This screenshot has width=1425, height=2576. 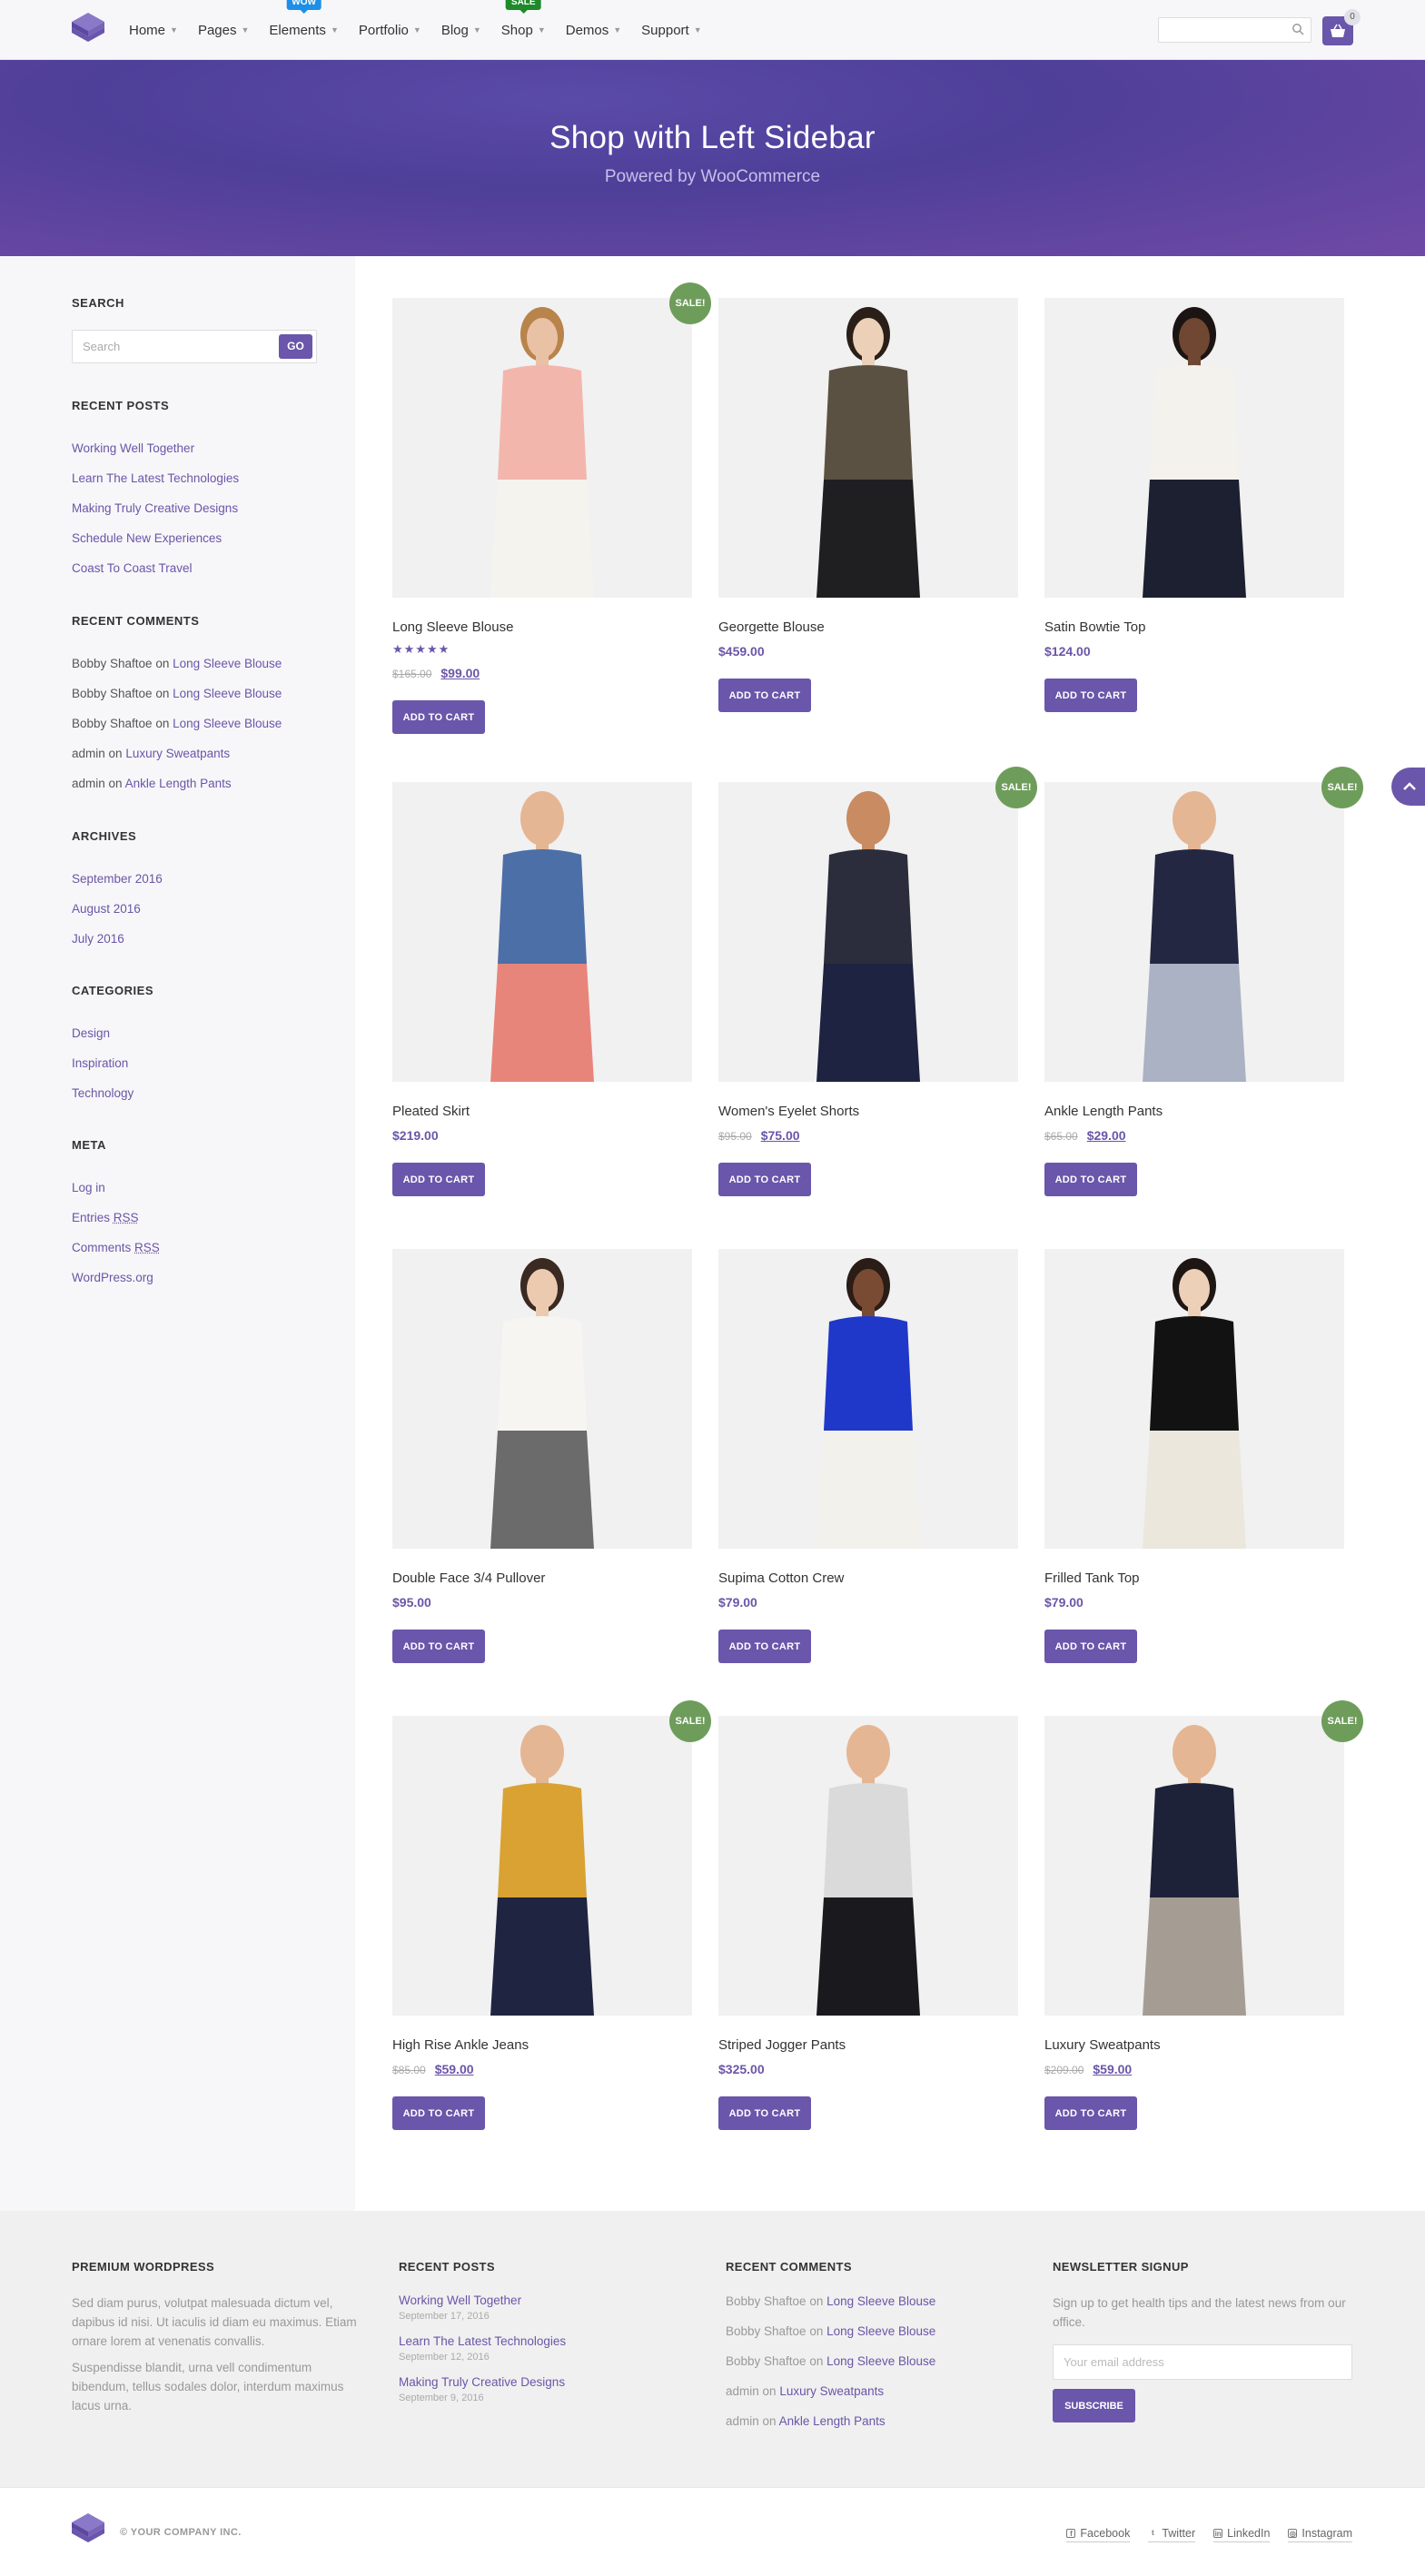 I want to click on archive-link: July 2016, so click(x=98, y=939).